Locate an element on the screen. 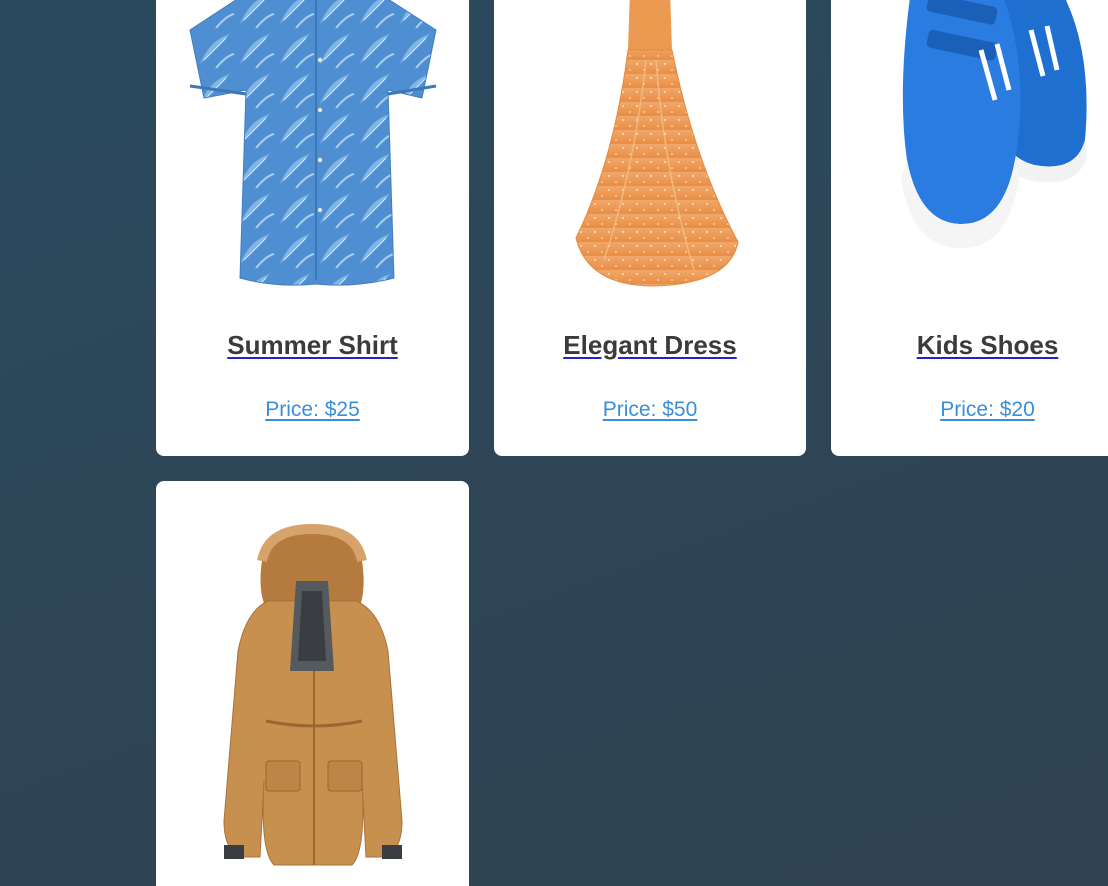  shirt-image is located at coordinates (313, 143).